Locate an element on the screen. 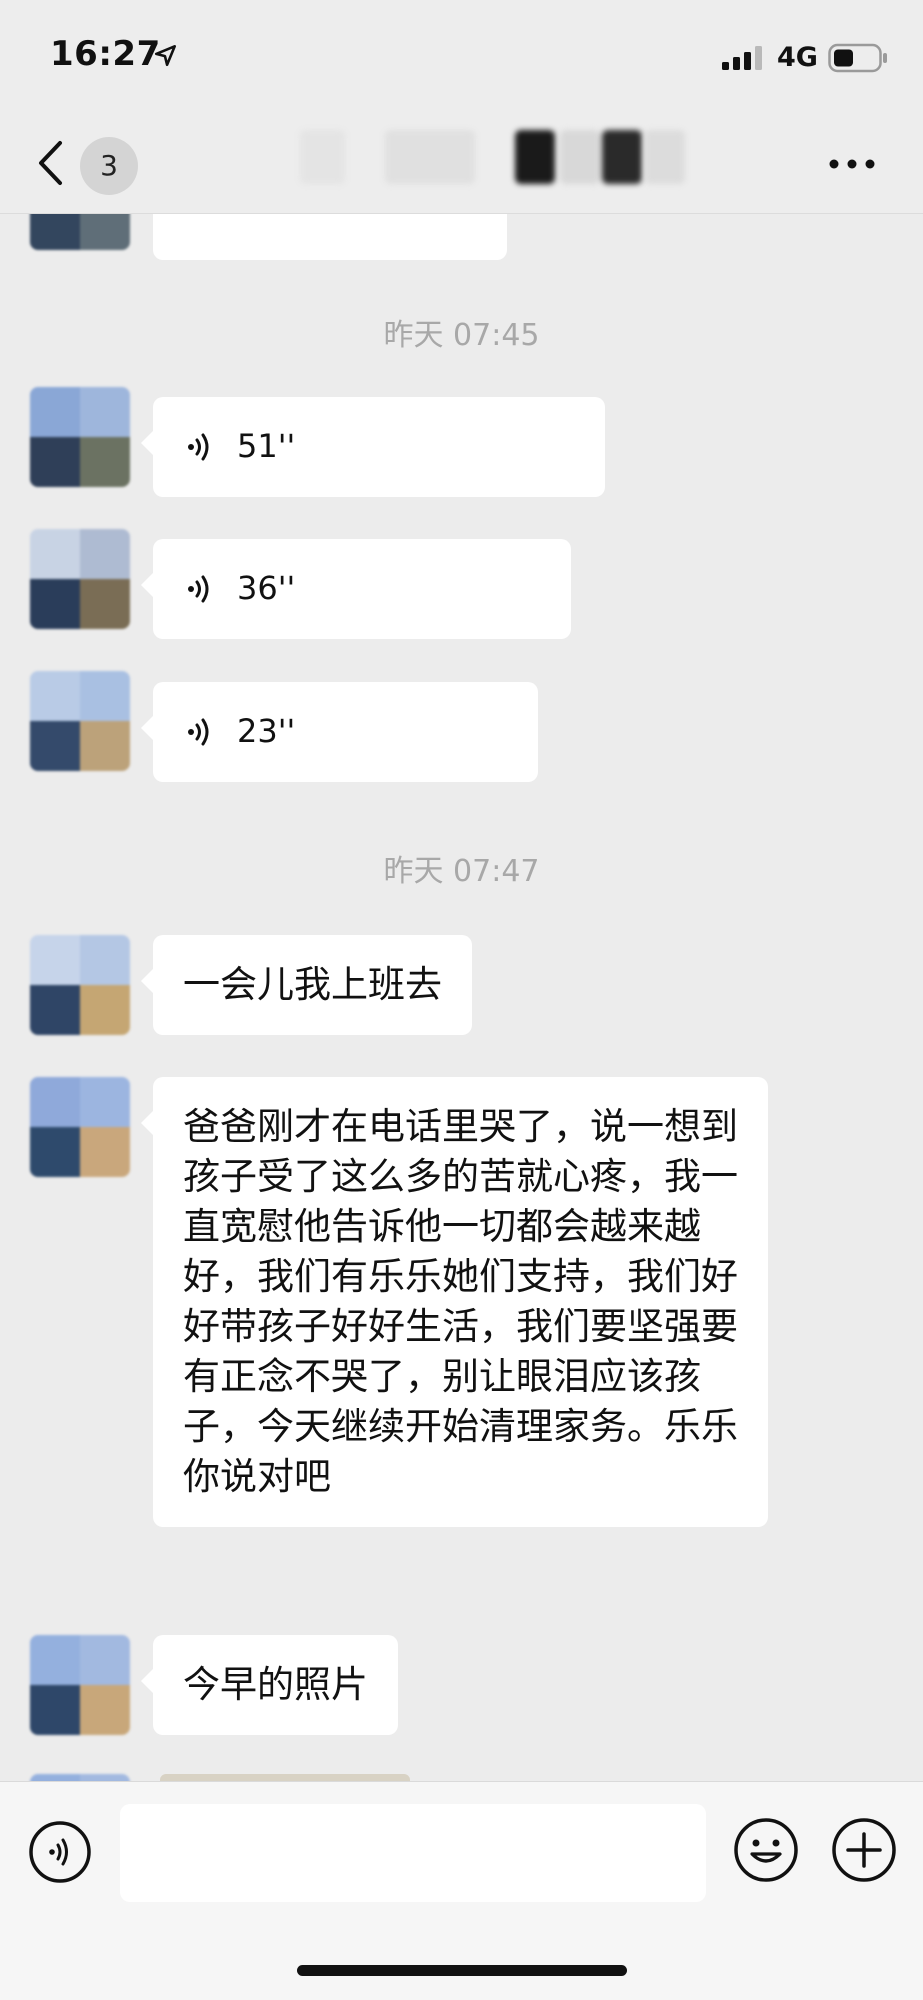  signal-icon is located at coordinates (742, 58).